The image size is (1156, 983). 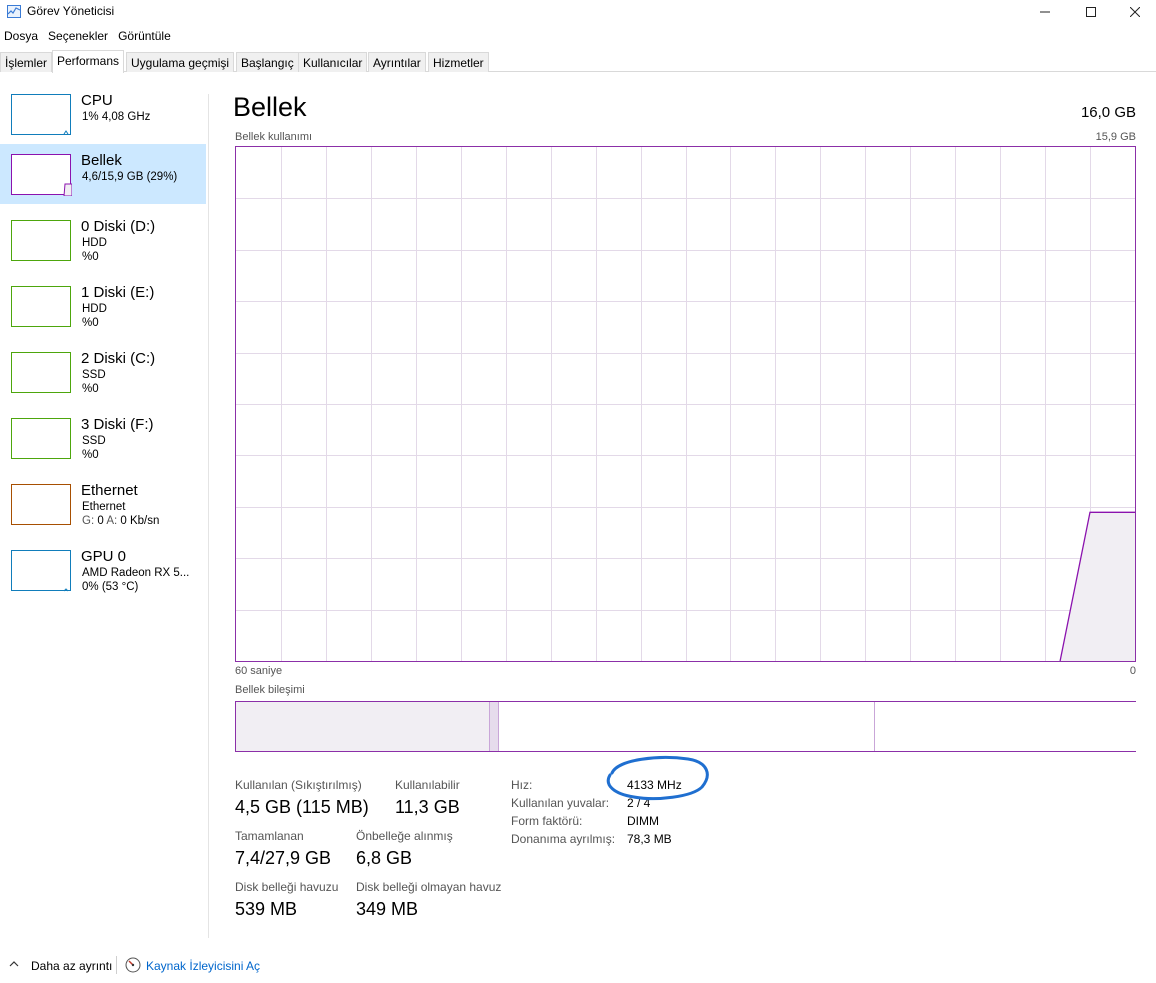 I want to click on composition-label: Bellek bileşimi, so click(x=270, y=690).